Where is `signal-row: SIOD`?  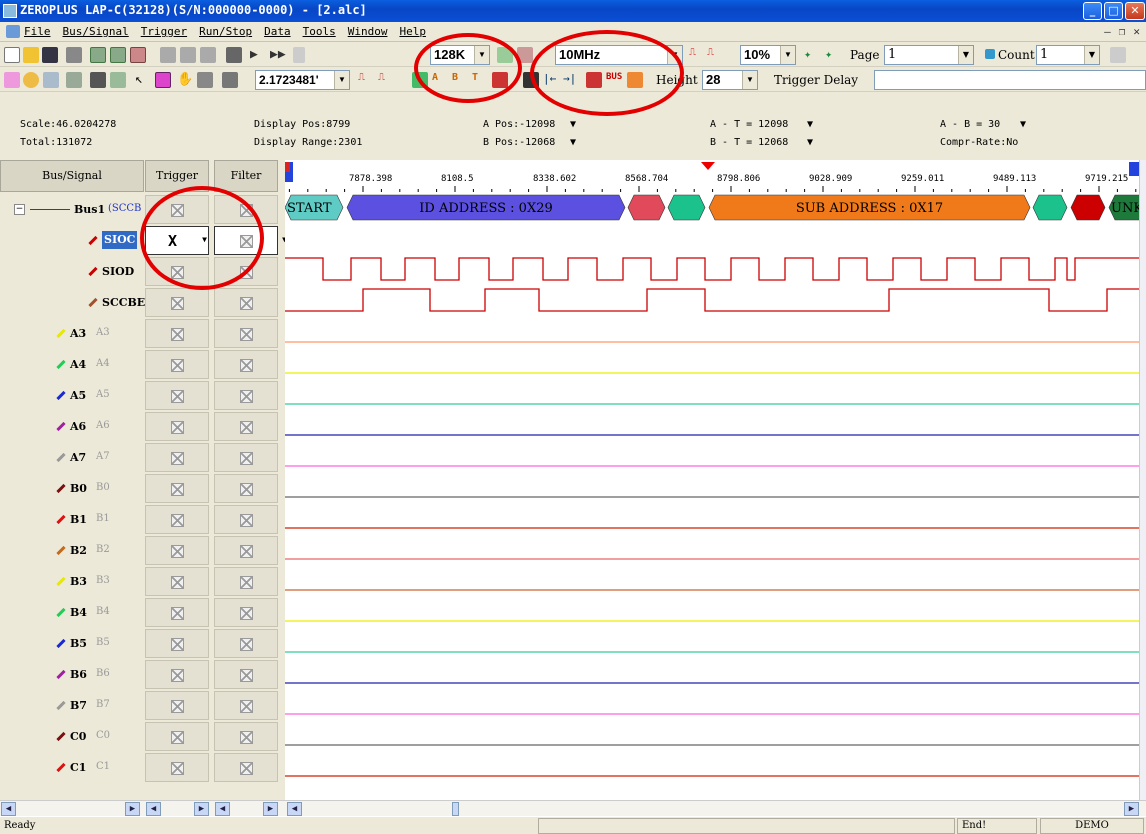 signal-row: SIOD is located at coordinates (142, 271).